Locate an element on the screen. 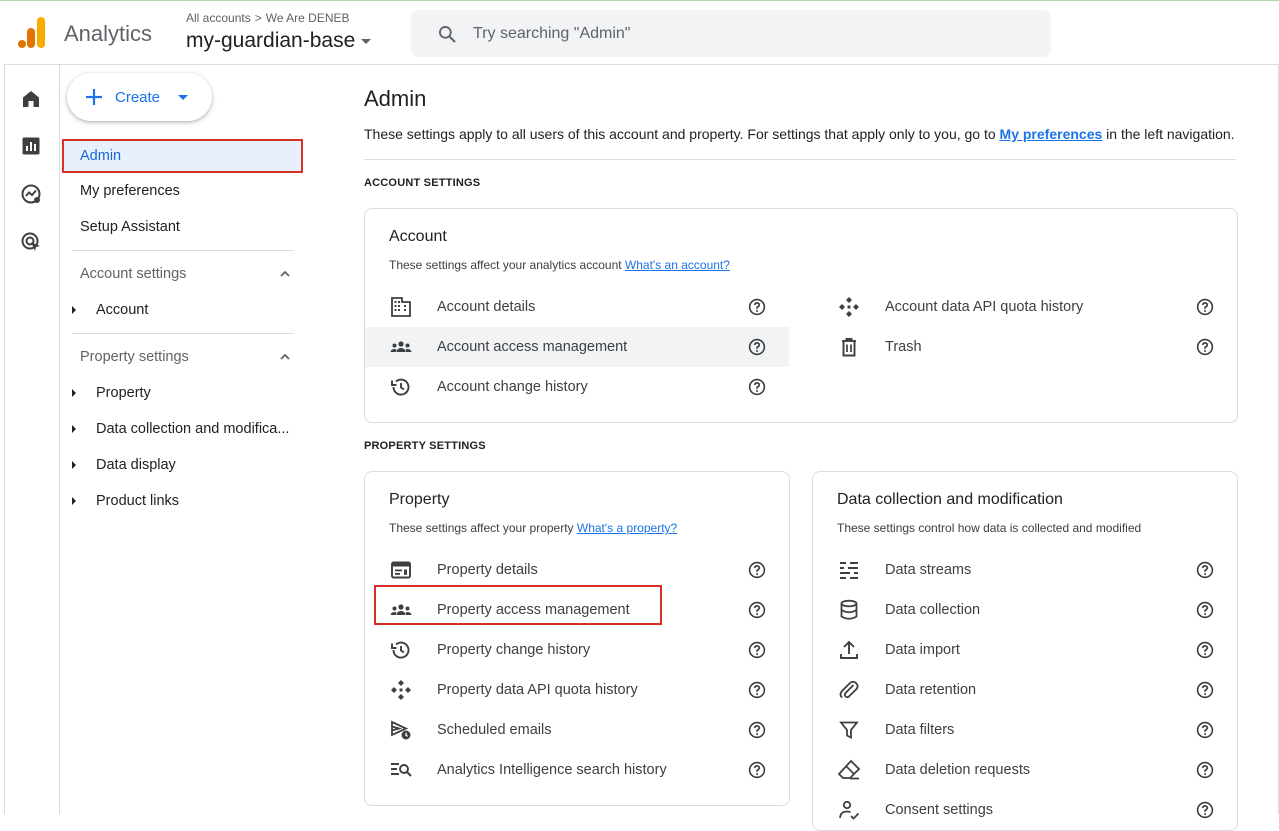 This screenshot has height=831, width=1279. analytics-intelligence-search-history-row: Analytics Intelligence search history is located at coordinates (577, 770).